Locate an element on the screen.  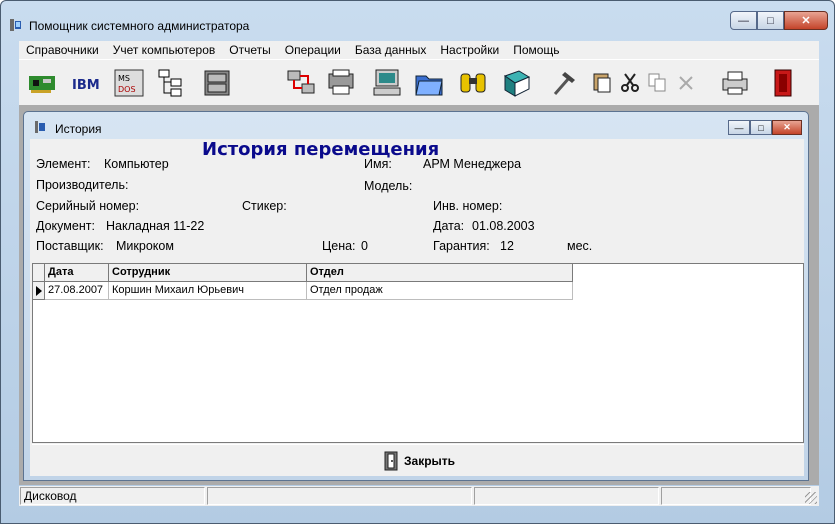
button-panel: Закрыть is located at coordinates (418, 460).